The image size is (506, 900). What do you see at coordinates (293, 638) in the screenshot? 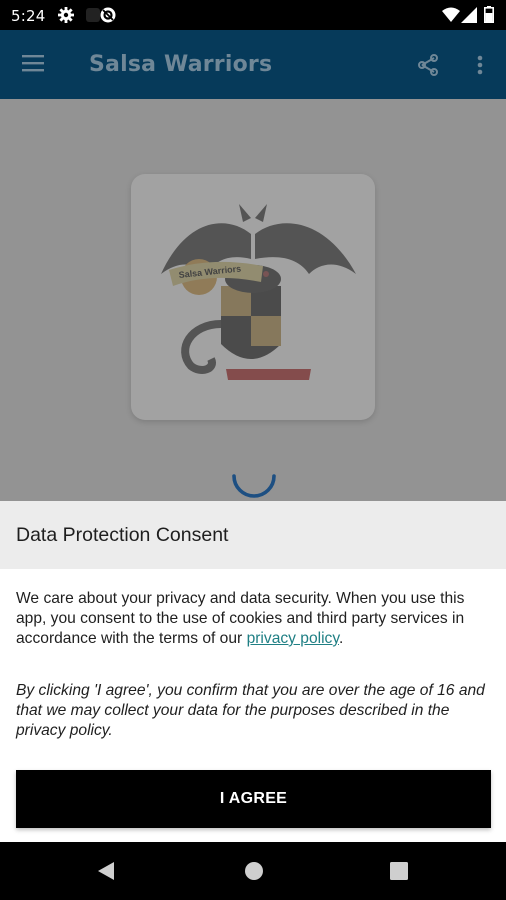
I see `privacy-policy-link: privacy policy` at bounding box center [293, 638].